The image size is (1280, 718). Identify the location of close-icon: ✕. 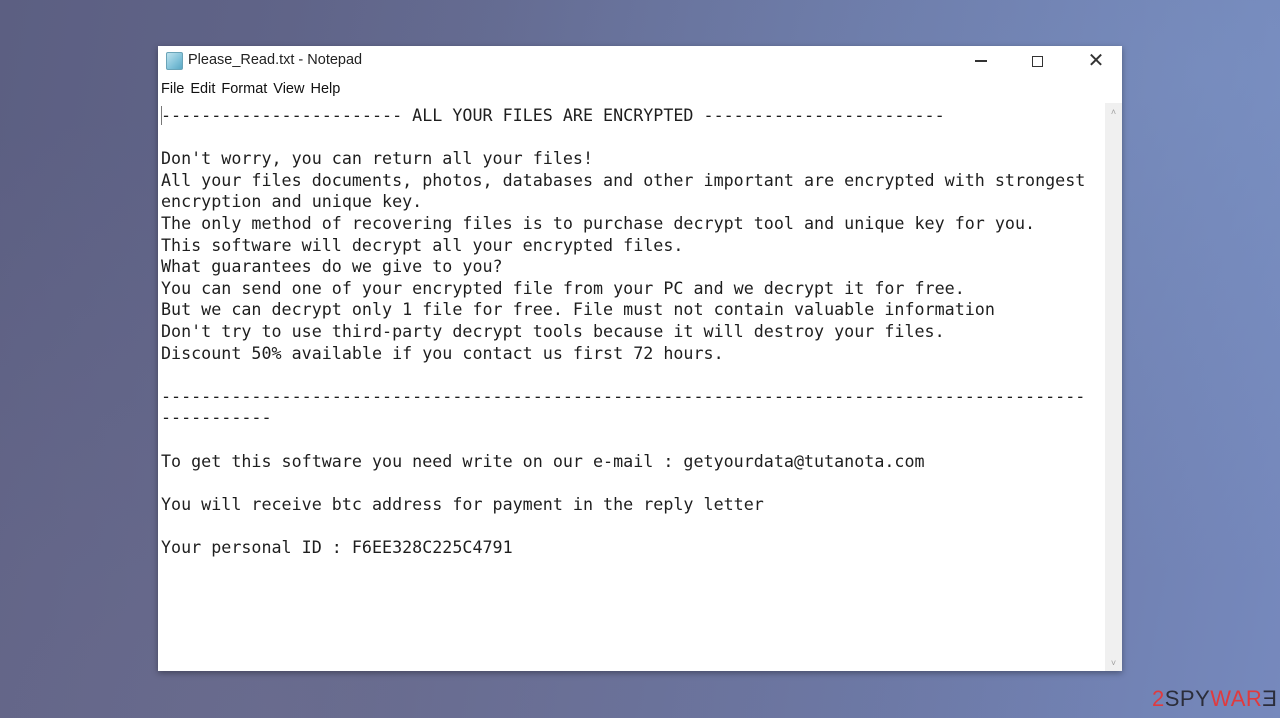
(1096, 61).